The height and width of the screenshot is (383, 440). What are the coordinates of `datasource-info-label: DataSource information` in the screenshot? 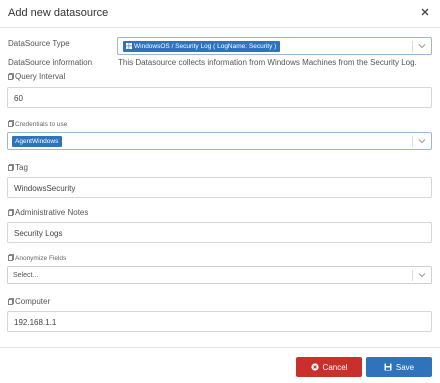 It's located at (50, 62).